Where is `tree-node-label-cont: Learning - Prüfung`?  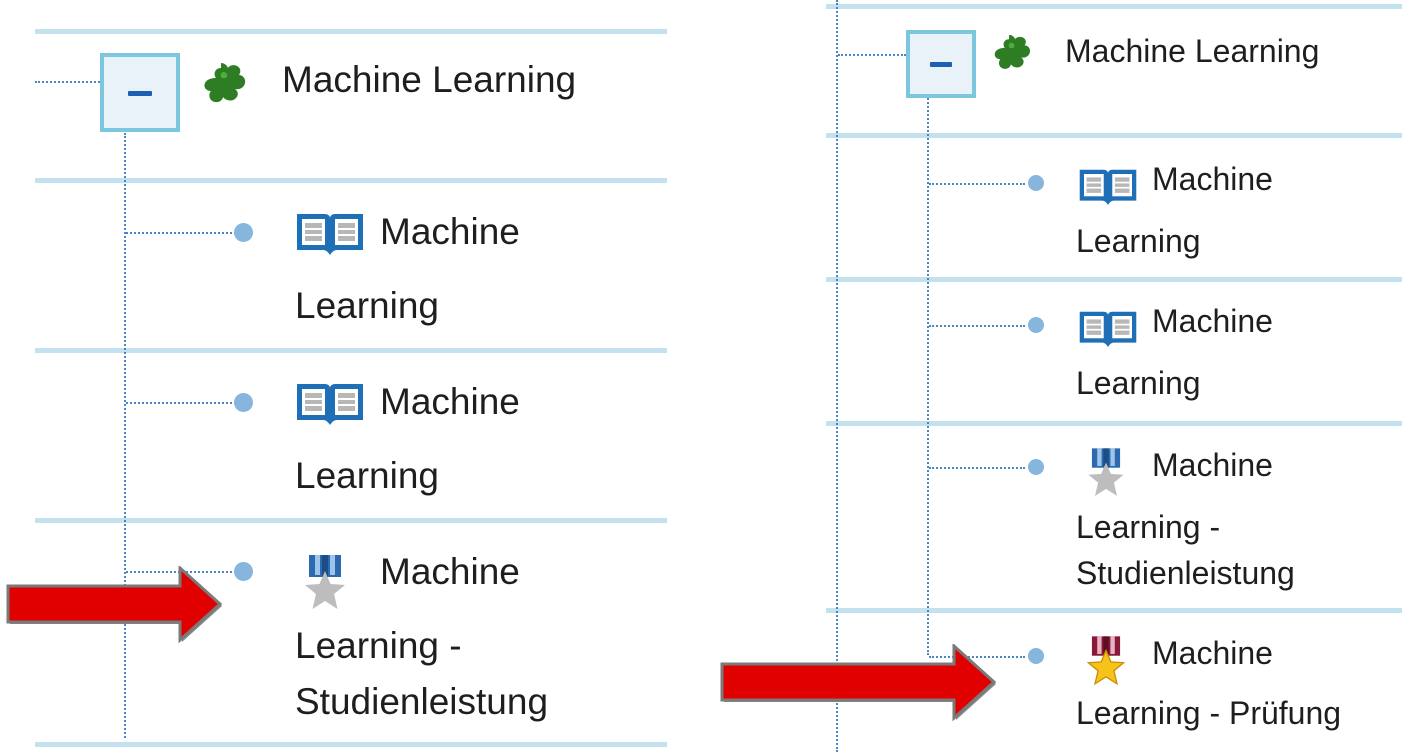
tree-node-label-cont: Learning - Prüfung is located at coordinates (1208, 713).